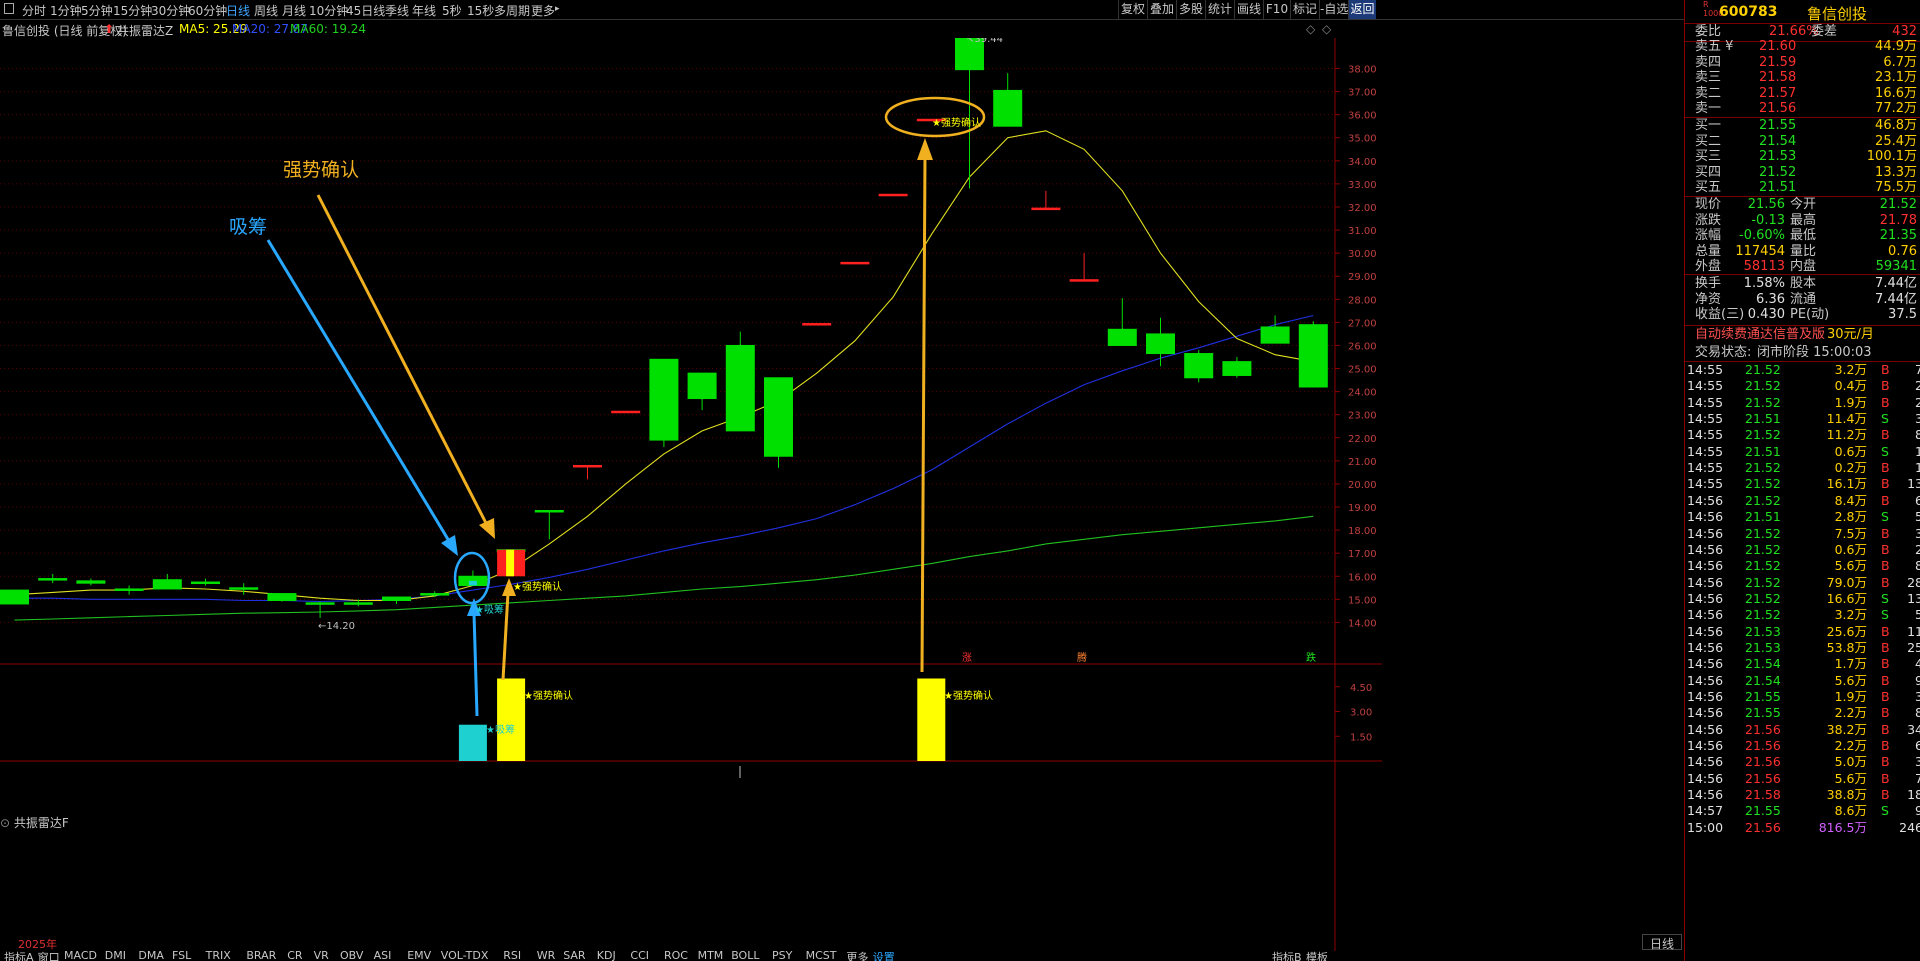  What do you see at coordinates (1802, 173) in the screenshot?
I see `bid-row: 买四 21.52 13.3万` at bounding box center [1802, 173].